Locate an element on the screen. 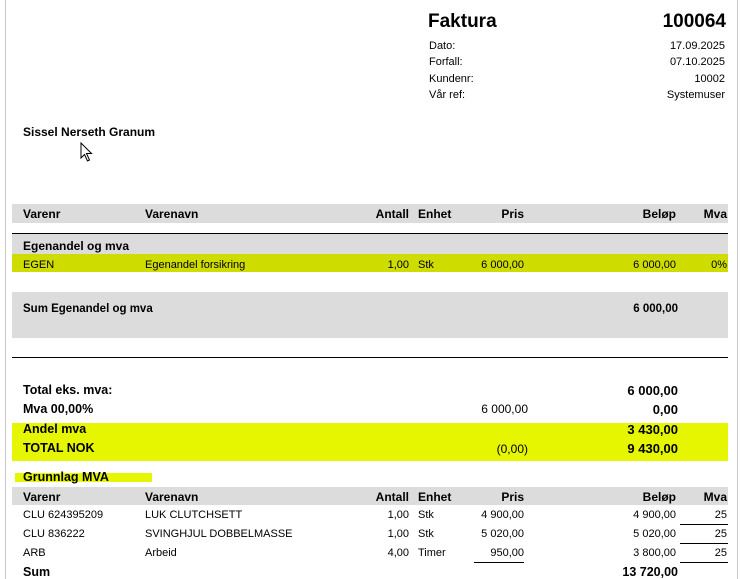 This screenshot has width=741, height=579. group-sum-band is located at coordinates (370, 315).